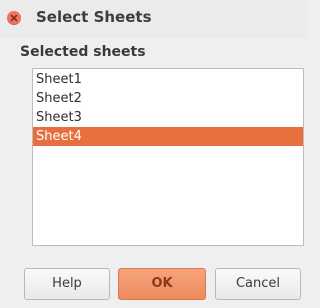 This screenshot has width=320, height=308. I want to click on list-item-sheet2: Sheet2, so click(168, 98).